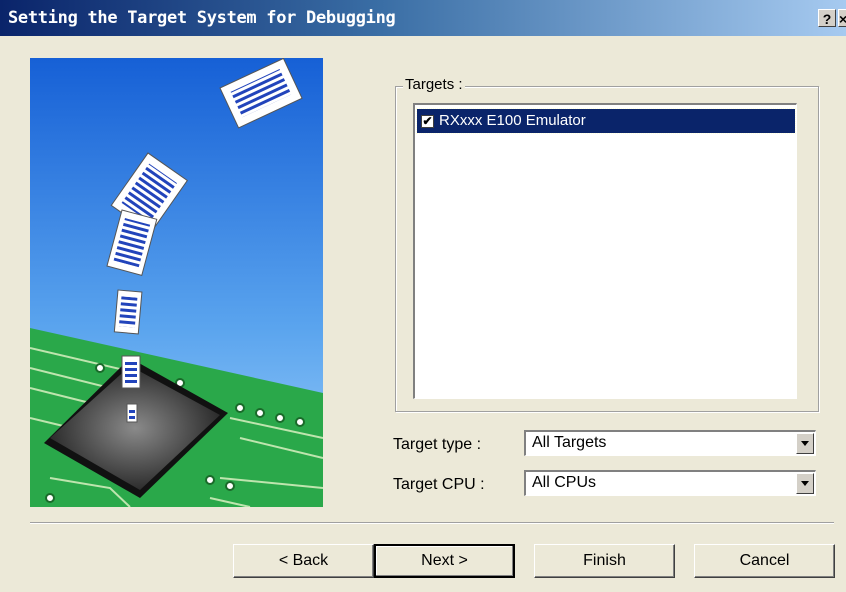  What do you see at coordinates (512, 120) in the screenshot?
I see `target-item-label: RXxxx E100 Emulator` at bounding box center [512, 120].